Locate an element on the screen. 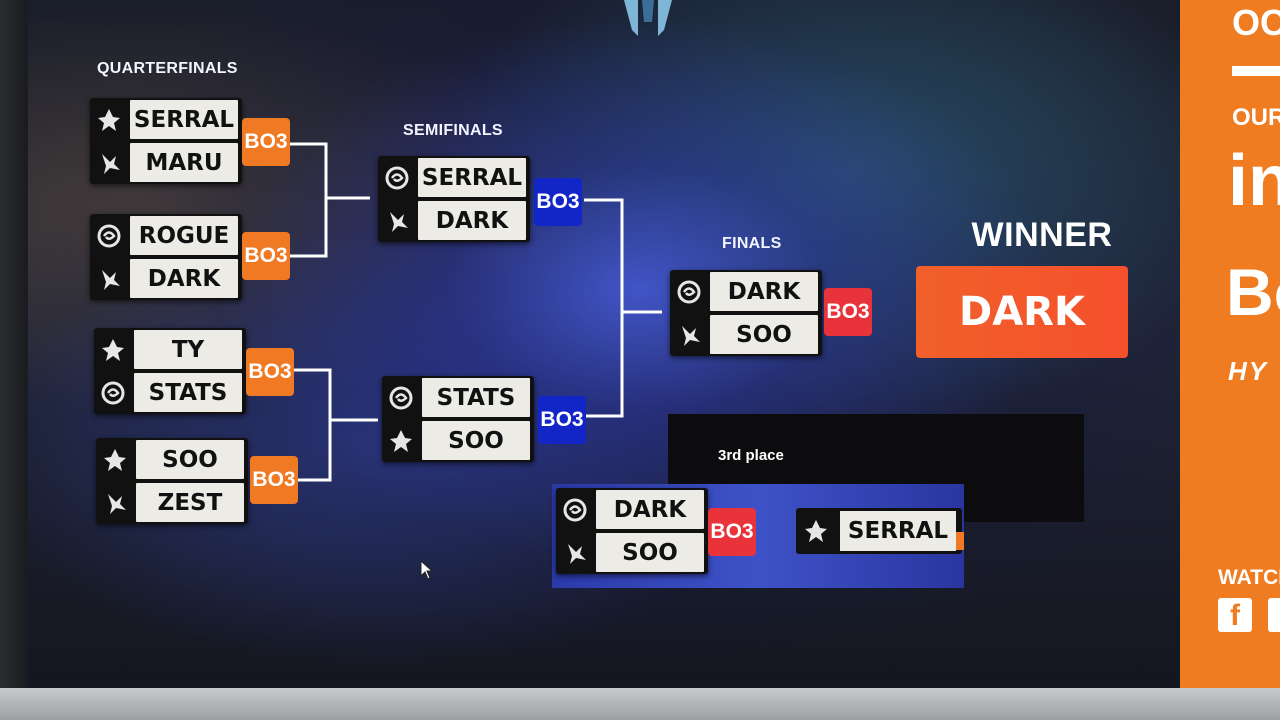 The height and width of the screenshot is (720, 1280). result-marker is located at coordinates (960, 541).